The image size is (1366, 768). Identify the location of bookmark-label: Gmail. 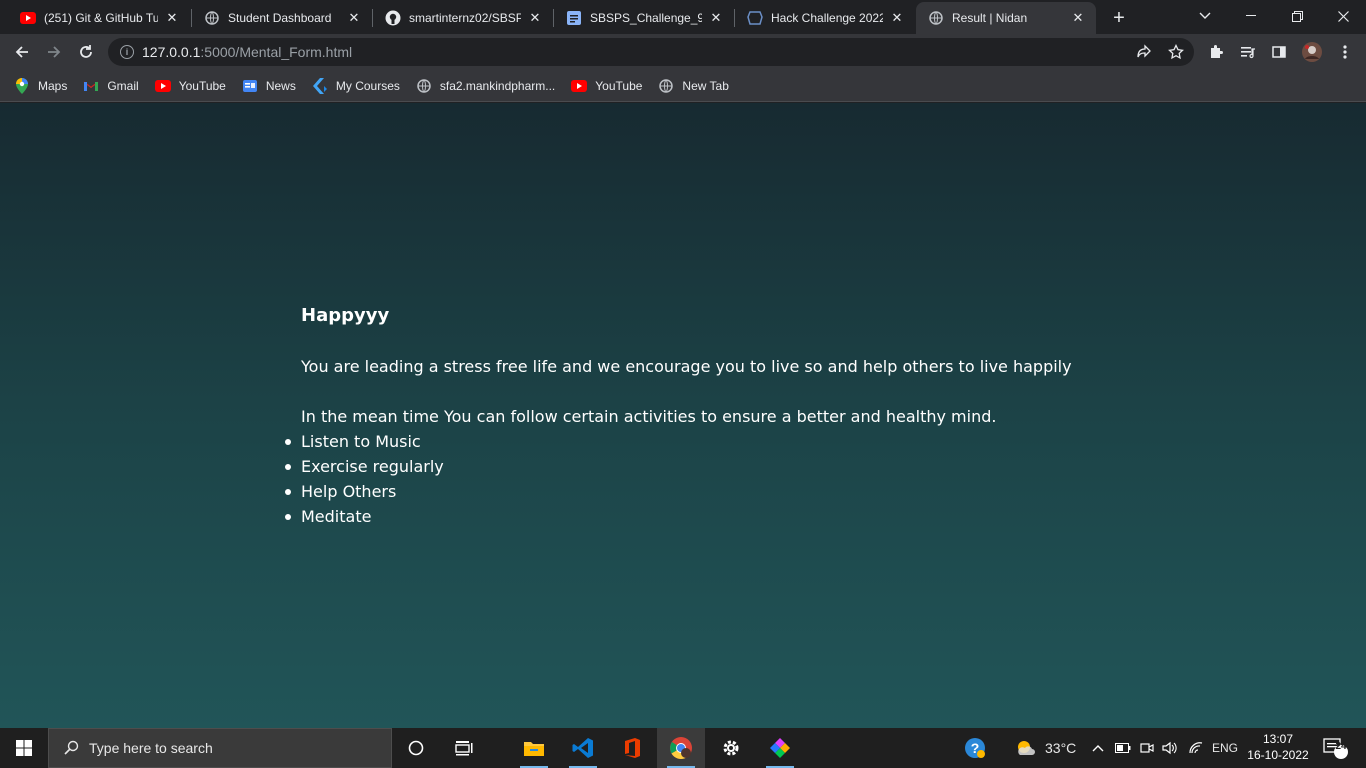
(123, 85).